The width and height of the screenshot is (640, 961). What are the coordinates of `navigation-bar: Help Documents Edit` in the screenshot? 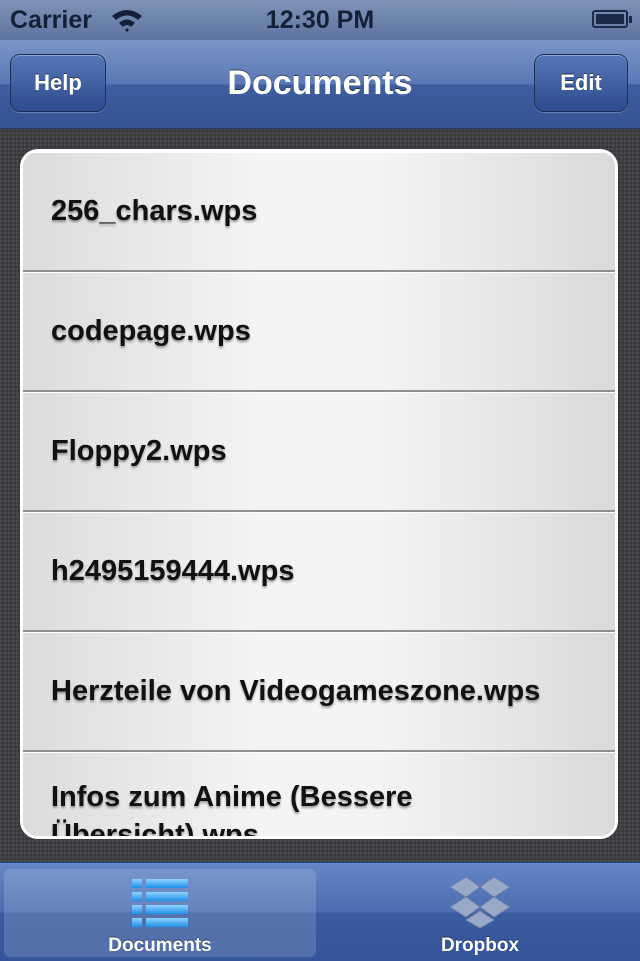 It's located at (320, 84).